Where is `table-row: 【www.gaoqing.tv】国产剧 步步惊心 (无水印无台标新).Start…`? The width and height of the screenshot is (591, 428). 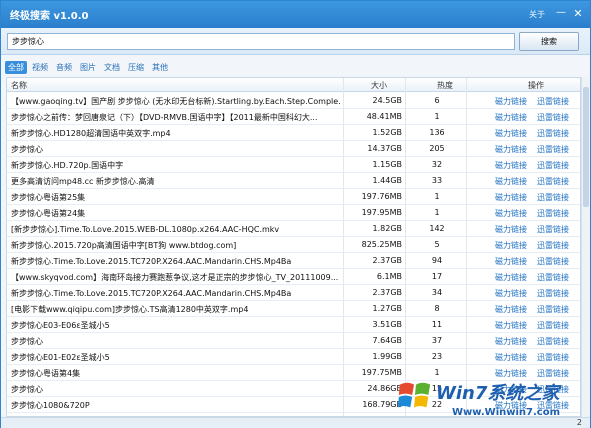 table-row: 【www.gaoqing.tv】国产剧 步步惊心 (无水印无台标新).Start… is located at coordinates (293, 101).